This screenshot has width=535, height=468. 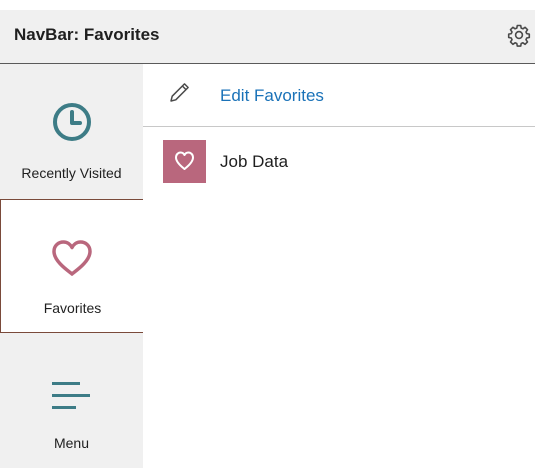 I want to click on list-item: Job Data, so click(x=339, y=162).